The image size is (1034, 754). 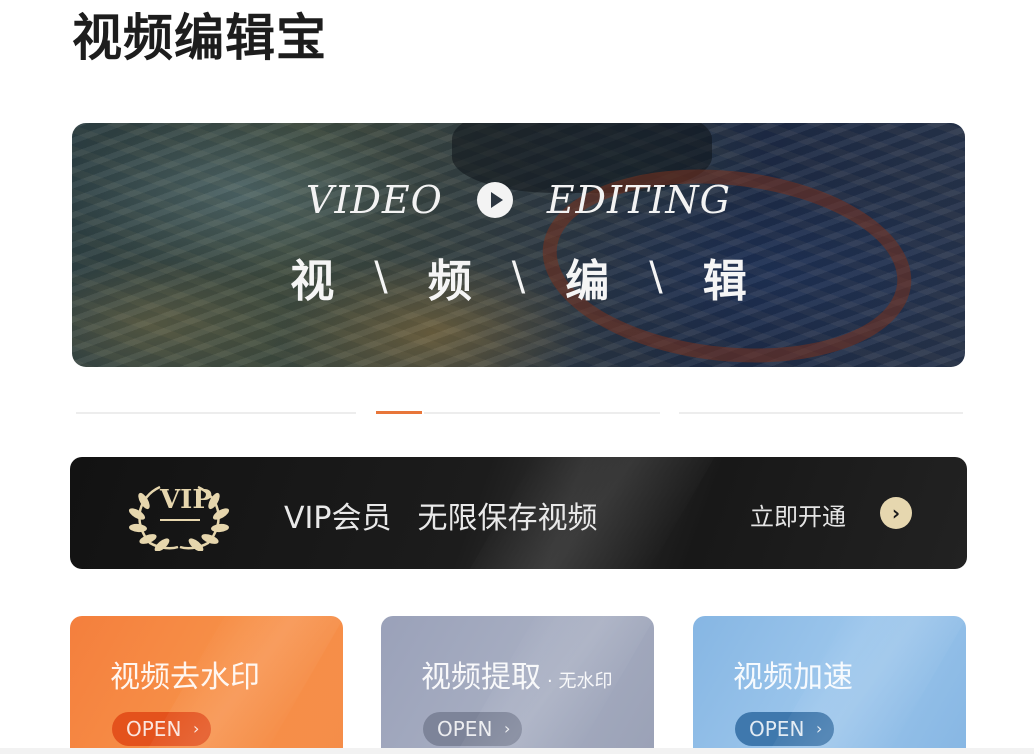 I want to click on vip-badge-underline, so click(x=180, y=520).